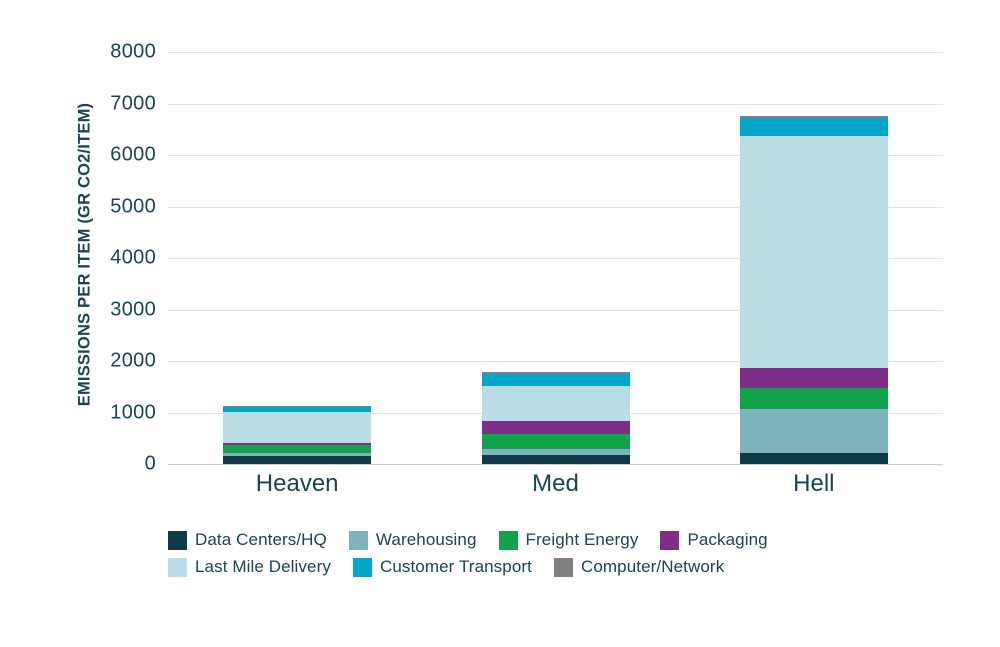 This screenshot has width=1000, height=647. I want to click on legend-item: Freight Energy, so click(568, 540).